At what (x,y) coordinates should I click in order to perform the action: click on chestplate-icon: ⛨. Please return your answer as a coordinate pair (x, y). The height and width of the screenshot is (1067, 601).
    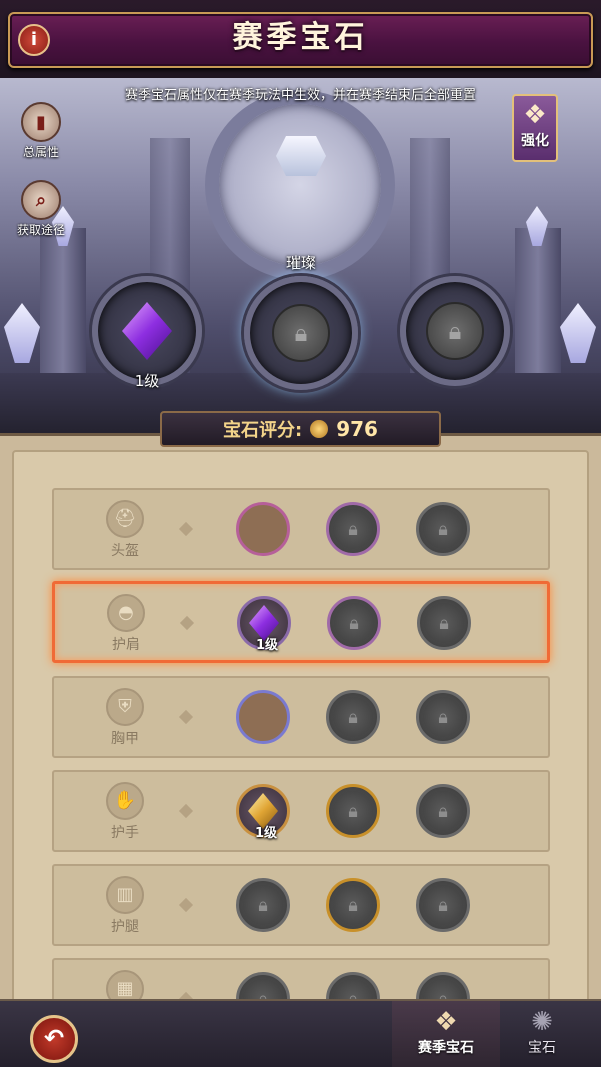
    Looking at the image, I should click on (125, 707).